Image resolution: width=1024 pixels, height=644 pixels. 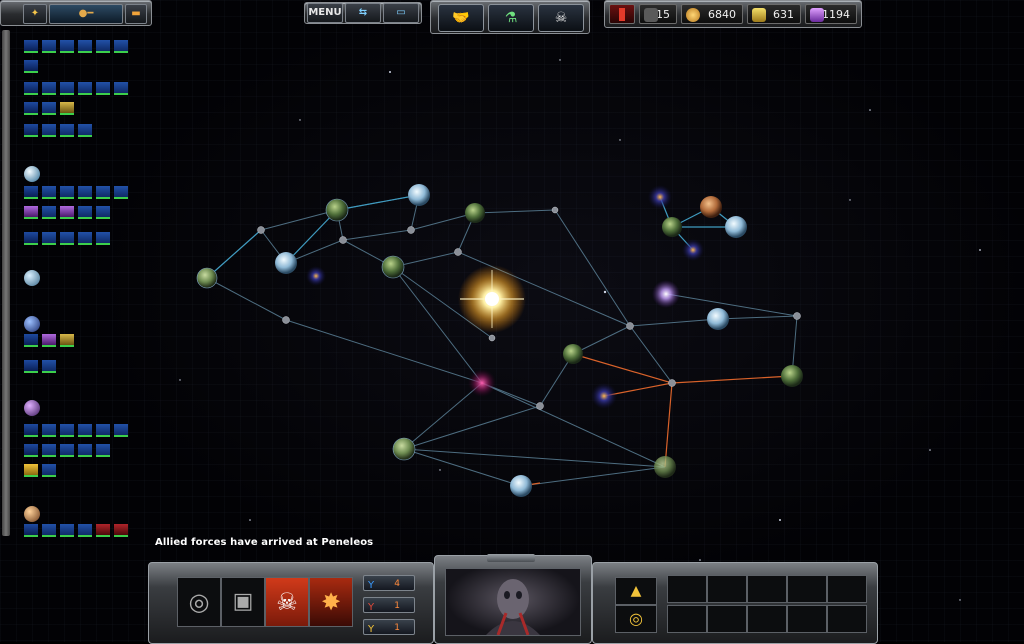 What do you see at coordinates (759, 15) in the screenshot?
I see `metal-icon` at bounding box center [759, 15].